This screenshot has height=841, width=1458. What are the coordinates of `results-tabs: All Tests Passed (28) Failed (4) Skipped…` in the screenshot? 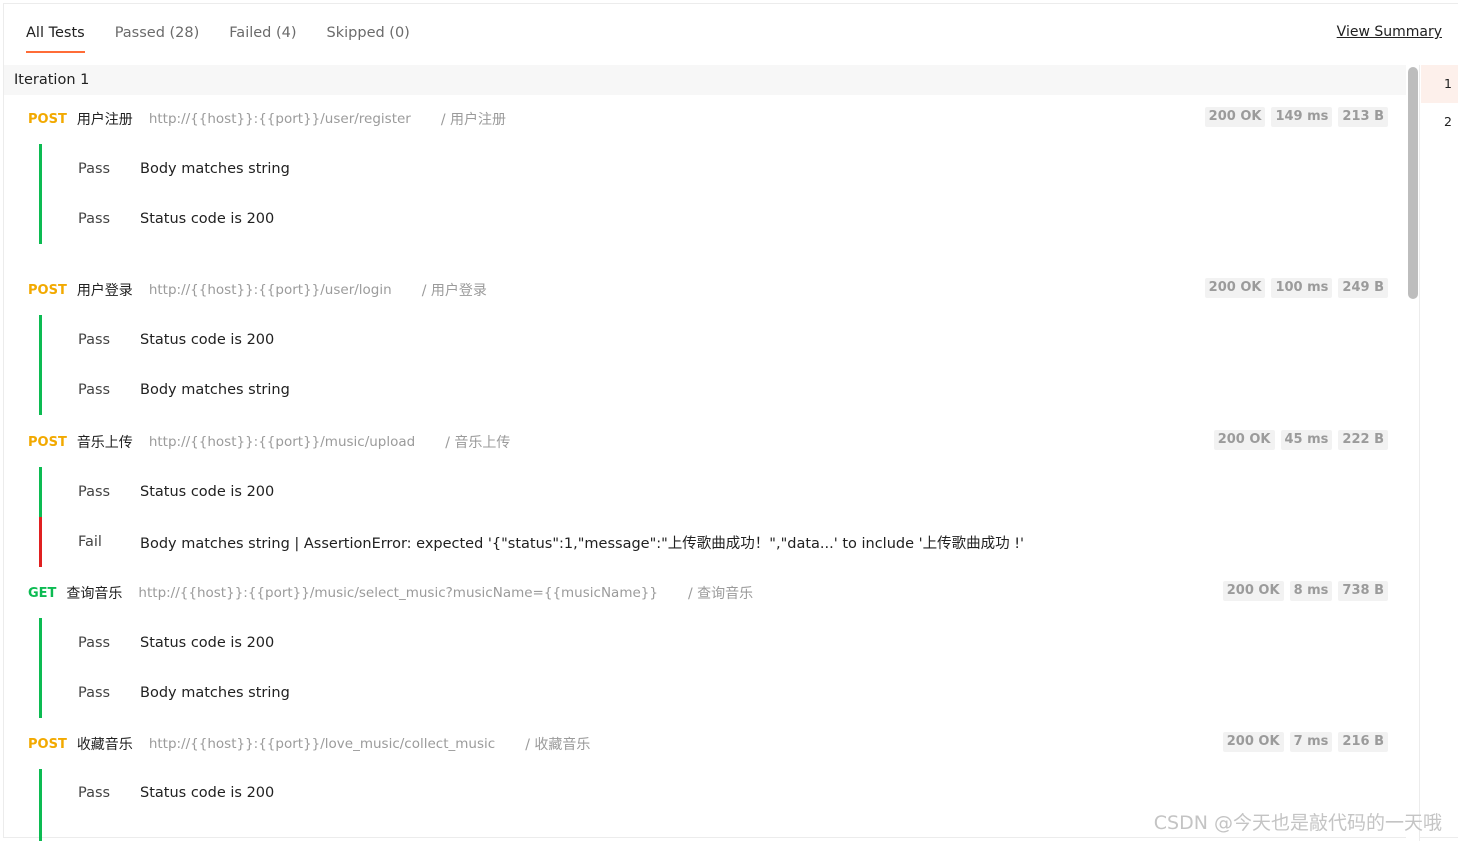 It's located at (218, 38).